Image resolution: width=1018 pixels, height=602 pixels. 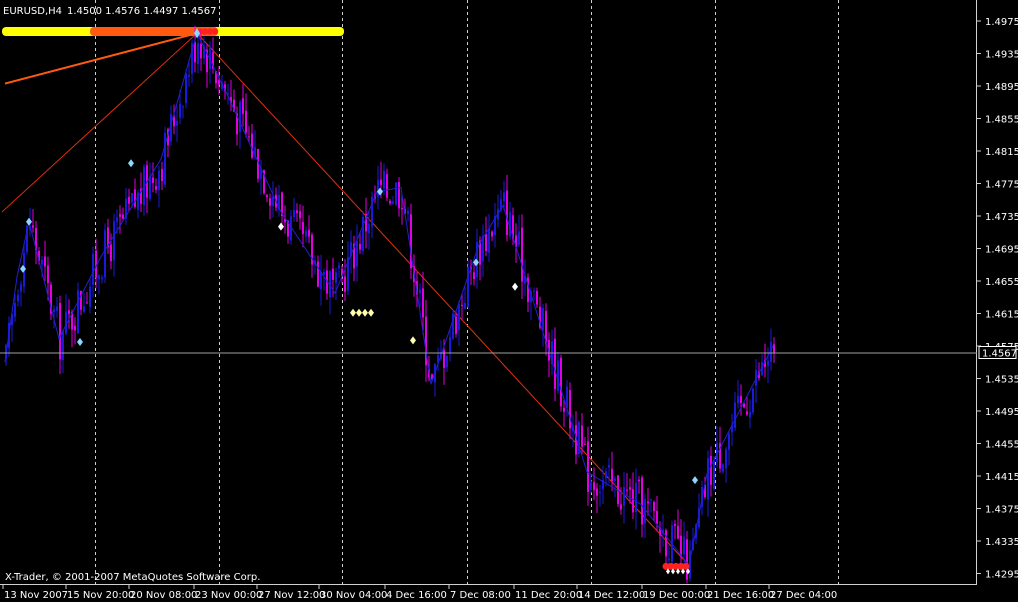 I want to click on time-tick-label: 21 Dec 16:00, so click(x=740, y=595).